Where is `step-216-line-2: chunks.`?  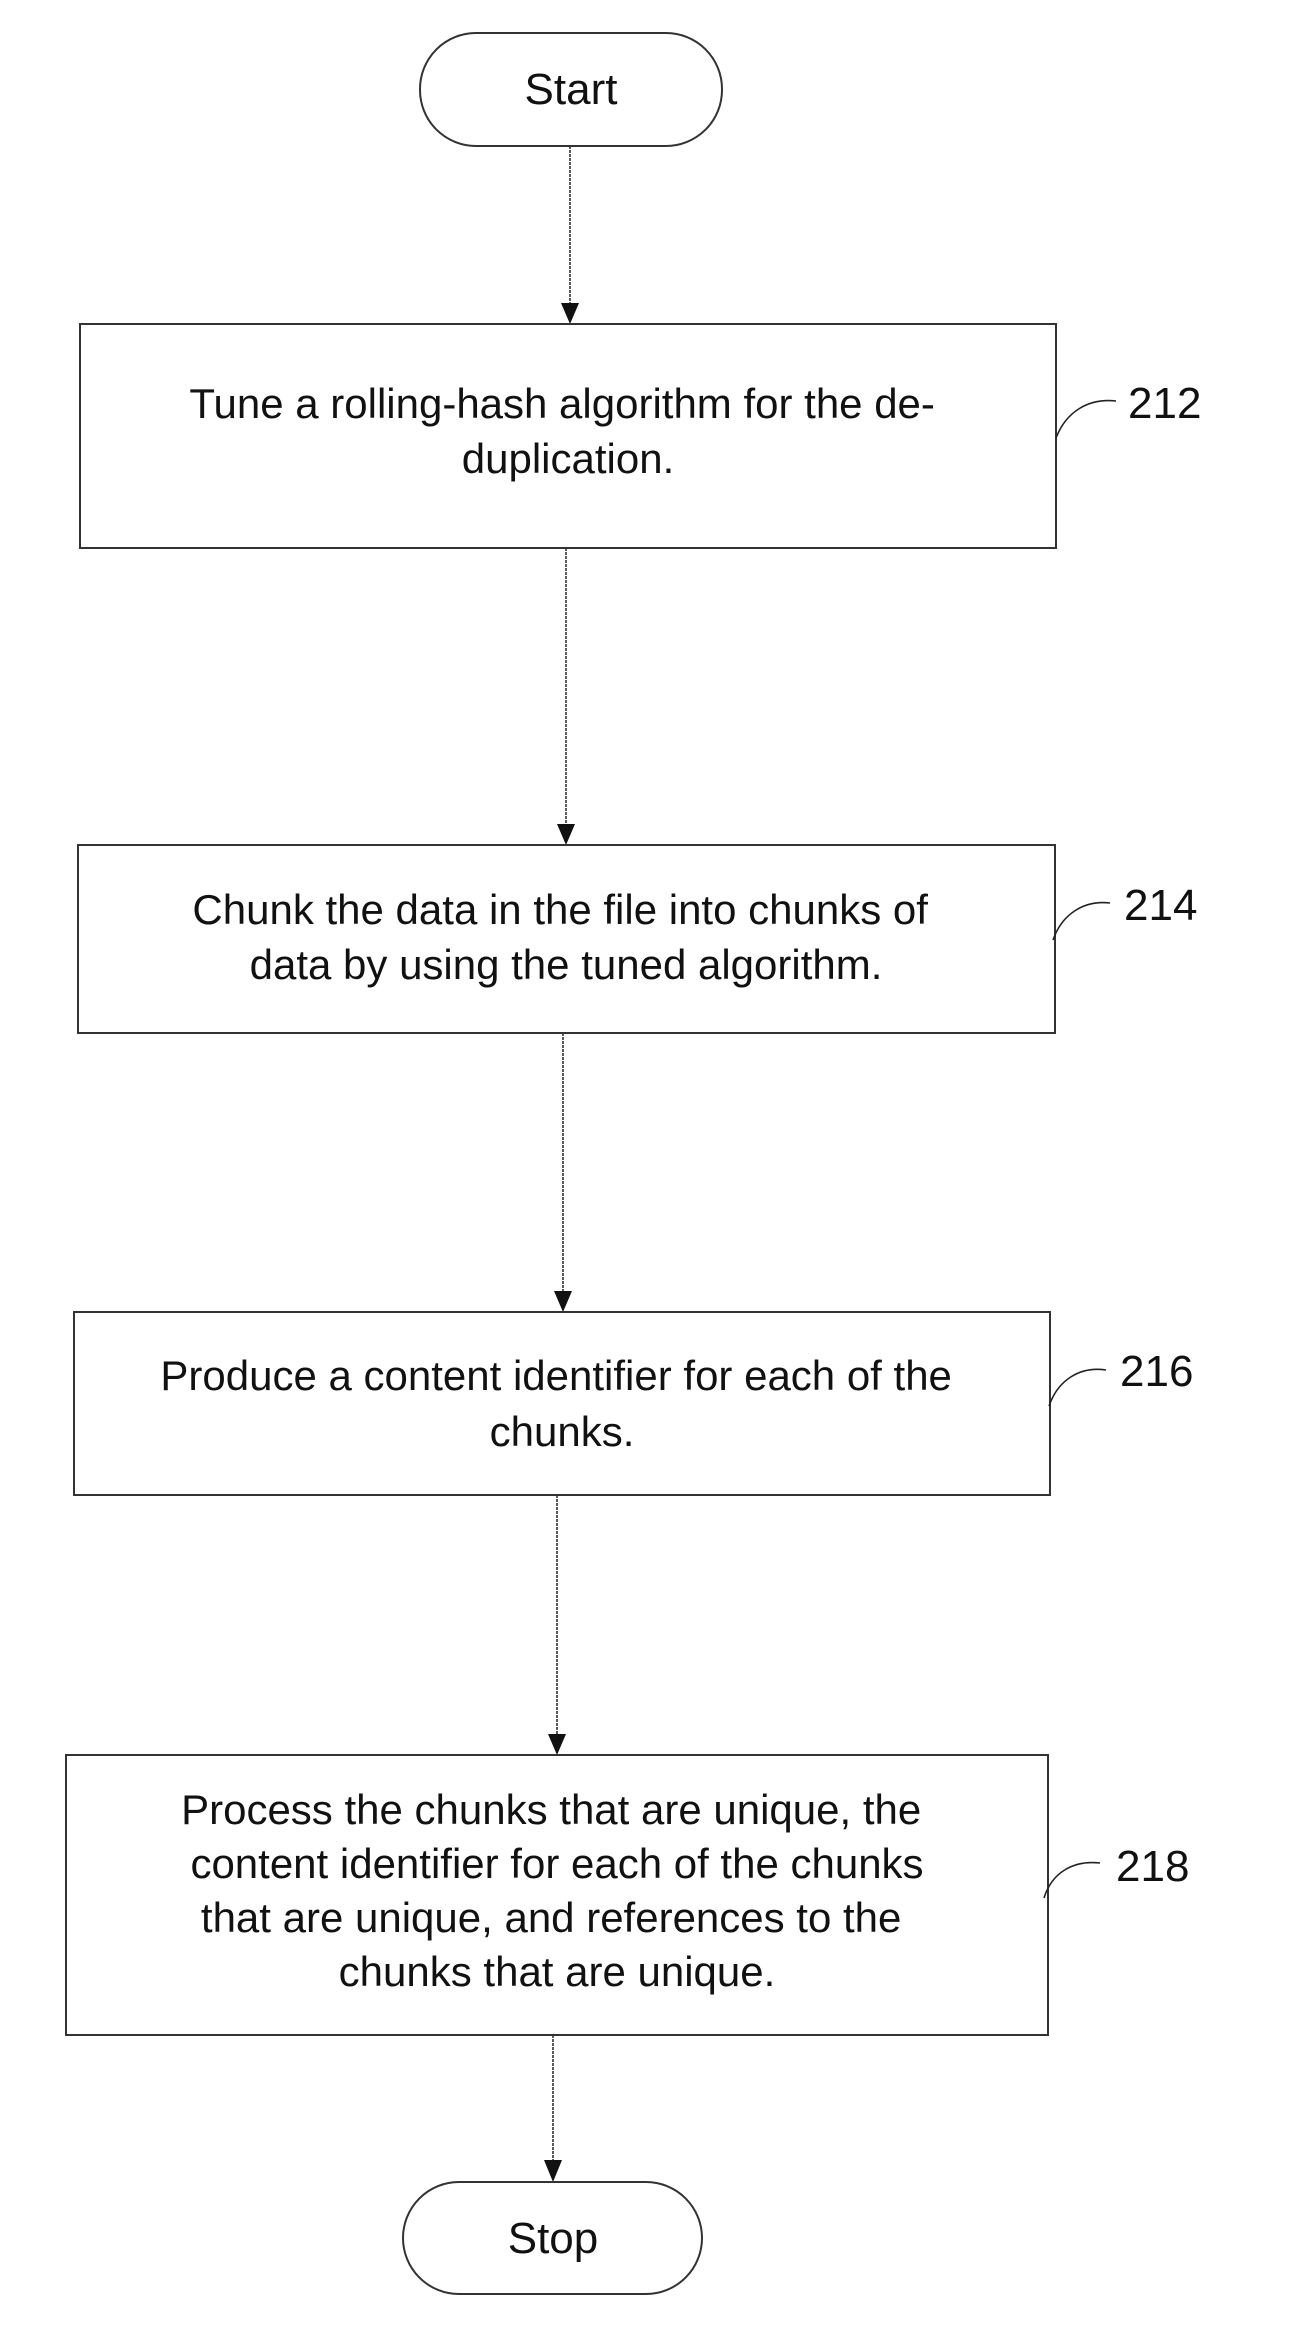
step-216-line-2: chunks. is located at coordinates (562, 1431).